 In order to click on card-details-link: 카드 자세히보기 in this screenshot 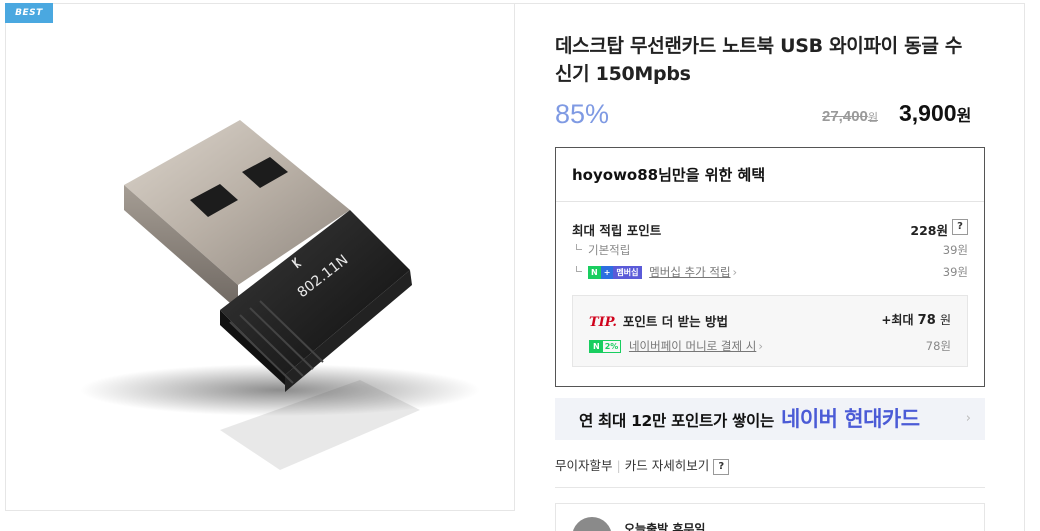, I will do `click(667, 465)`.